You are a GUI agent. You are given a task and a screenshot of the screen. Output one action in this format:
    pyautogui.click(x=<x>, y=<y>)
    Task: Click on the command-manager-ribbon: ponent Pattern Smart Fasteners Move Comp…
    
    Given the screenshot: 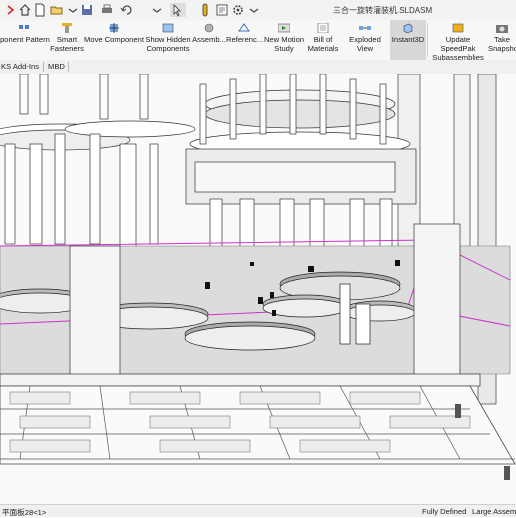 What is the action you would take?
    pyautogui.click(x=258, y=41)
    